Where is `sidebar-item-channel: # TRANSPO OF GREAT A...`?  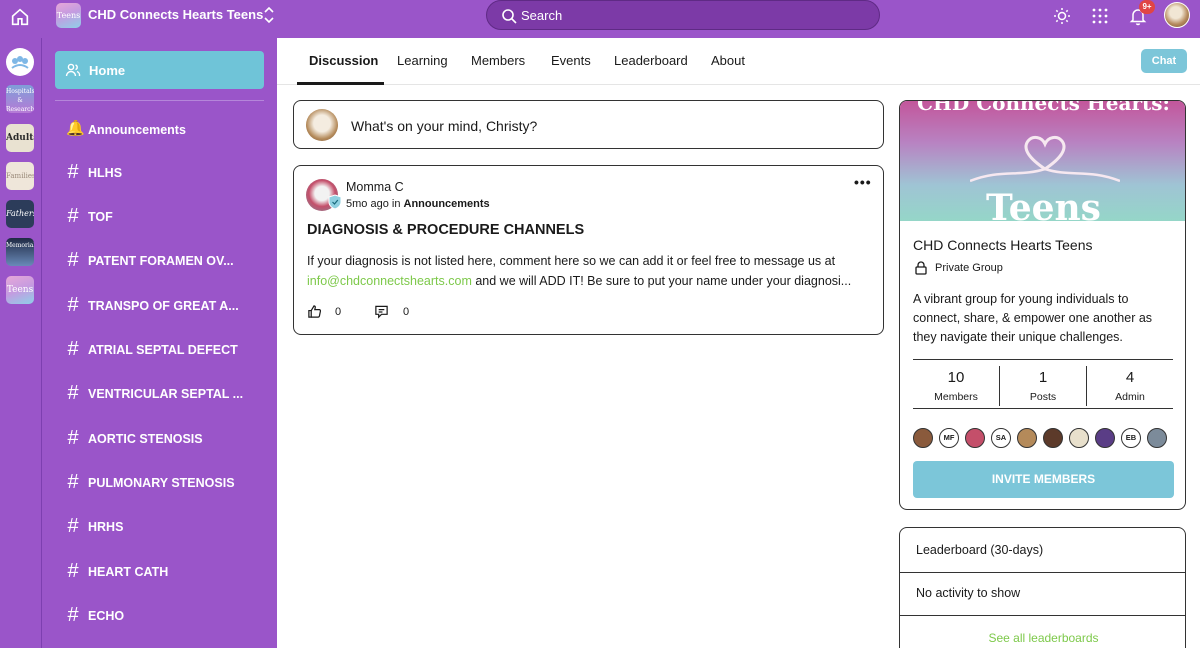 sidebar-item-channel: # TRANSPO OF GREAT A... is located at coordinates (164, 306).